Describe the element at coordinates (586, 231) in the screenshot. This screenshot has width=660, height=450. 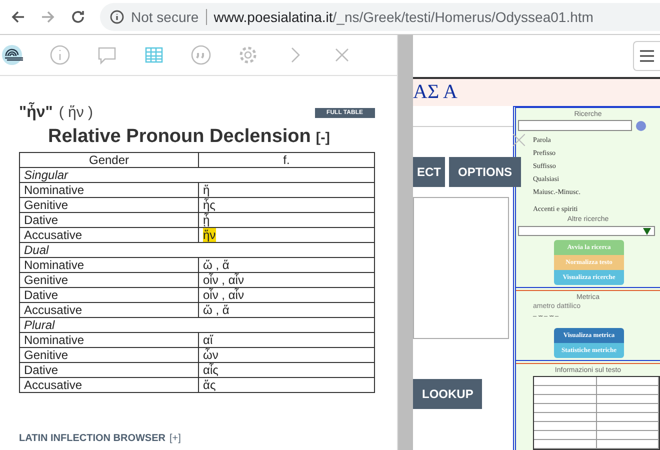
I see `search-select` at that location.